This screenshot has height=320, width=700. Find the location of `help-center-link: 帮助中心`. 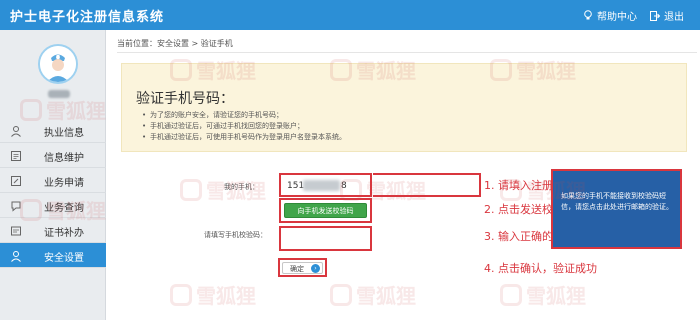

help-center-link: 帮助中心 is located at coordinates (610, 15).